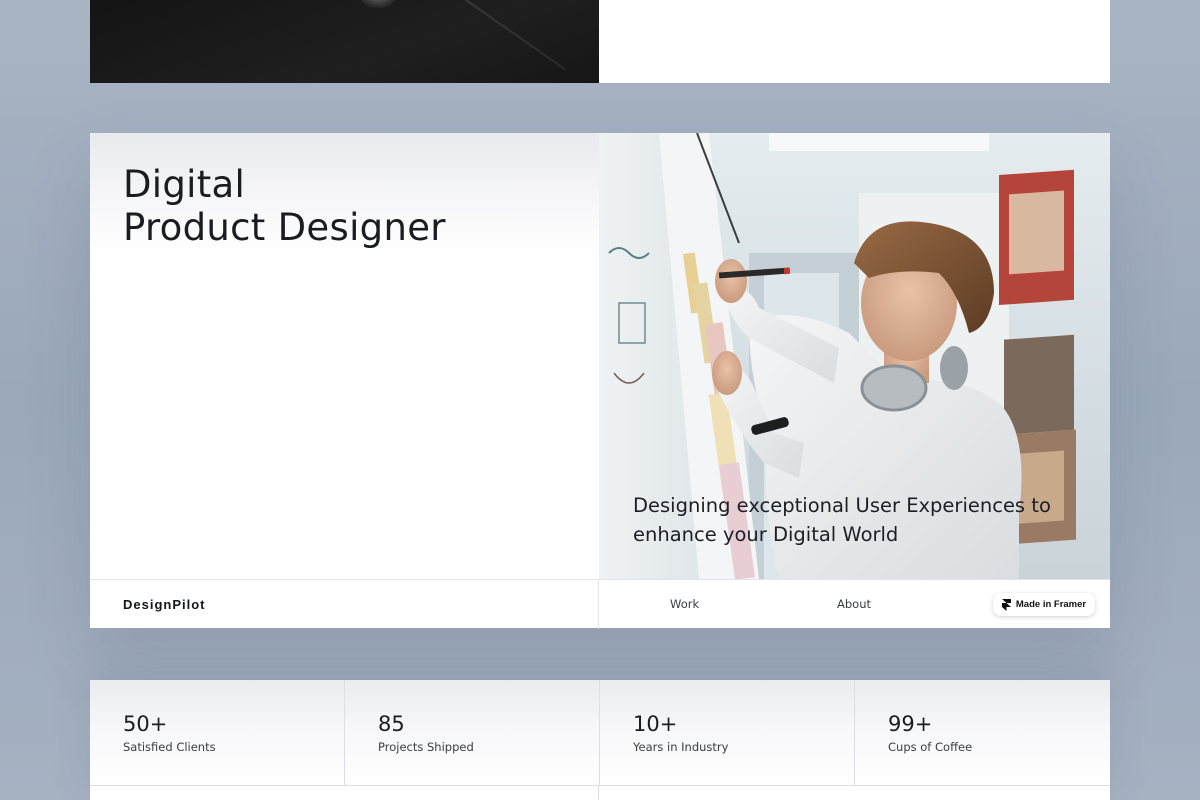  I want to click on nav-link-about: About, so click(854, 604).